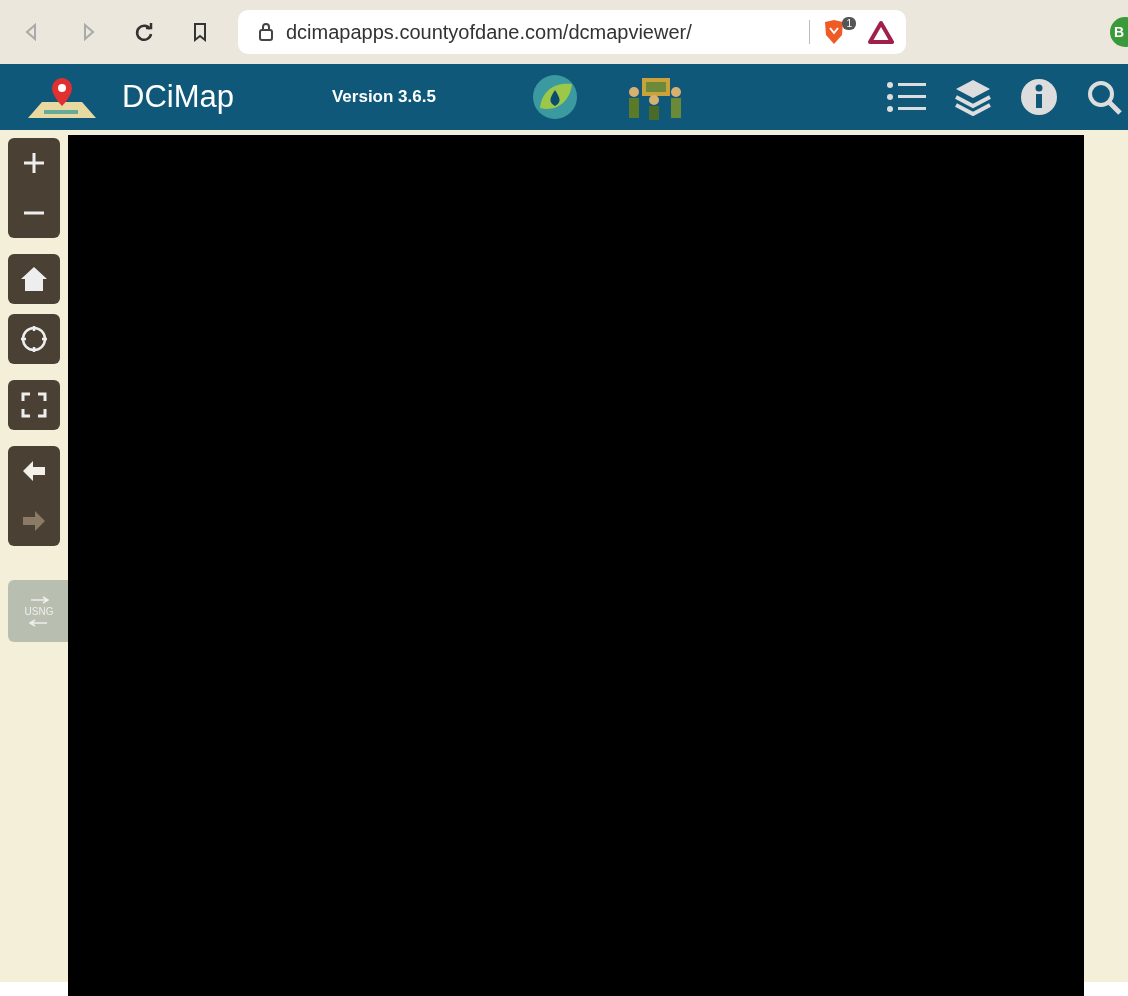 The height and width of the screenshot is (996, 1128). I want to click on legend-list-button, so click(906, 97).